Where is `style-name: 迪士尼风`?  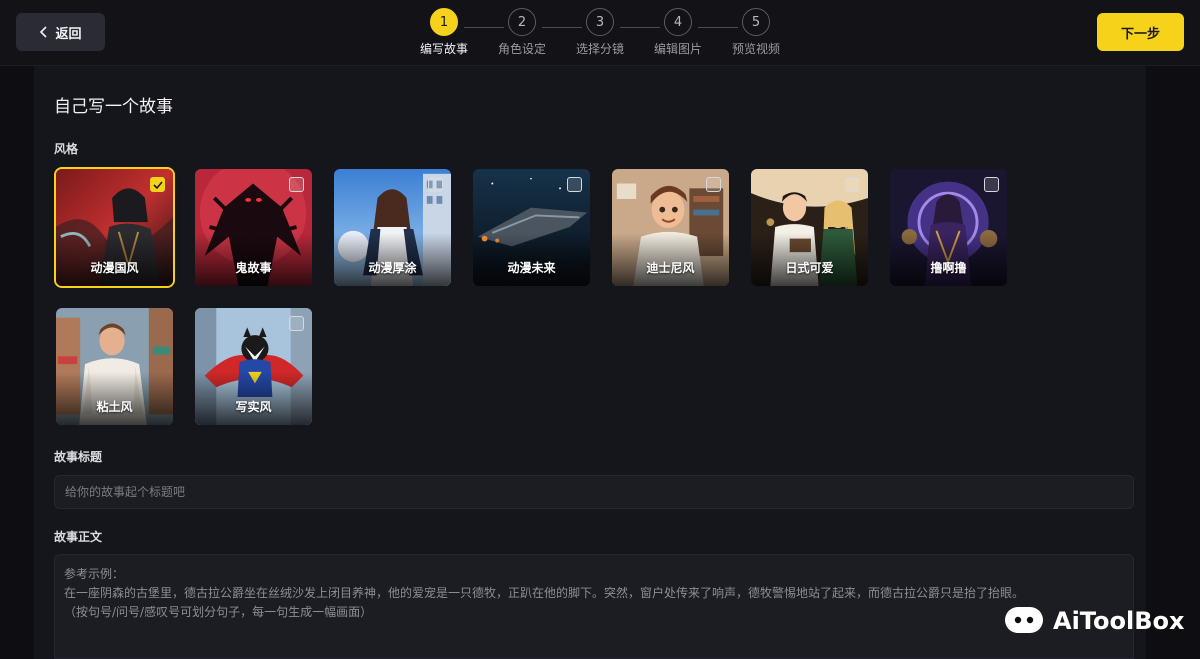 style-name: 迪士尼风 is located at coordinates (670, 268).